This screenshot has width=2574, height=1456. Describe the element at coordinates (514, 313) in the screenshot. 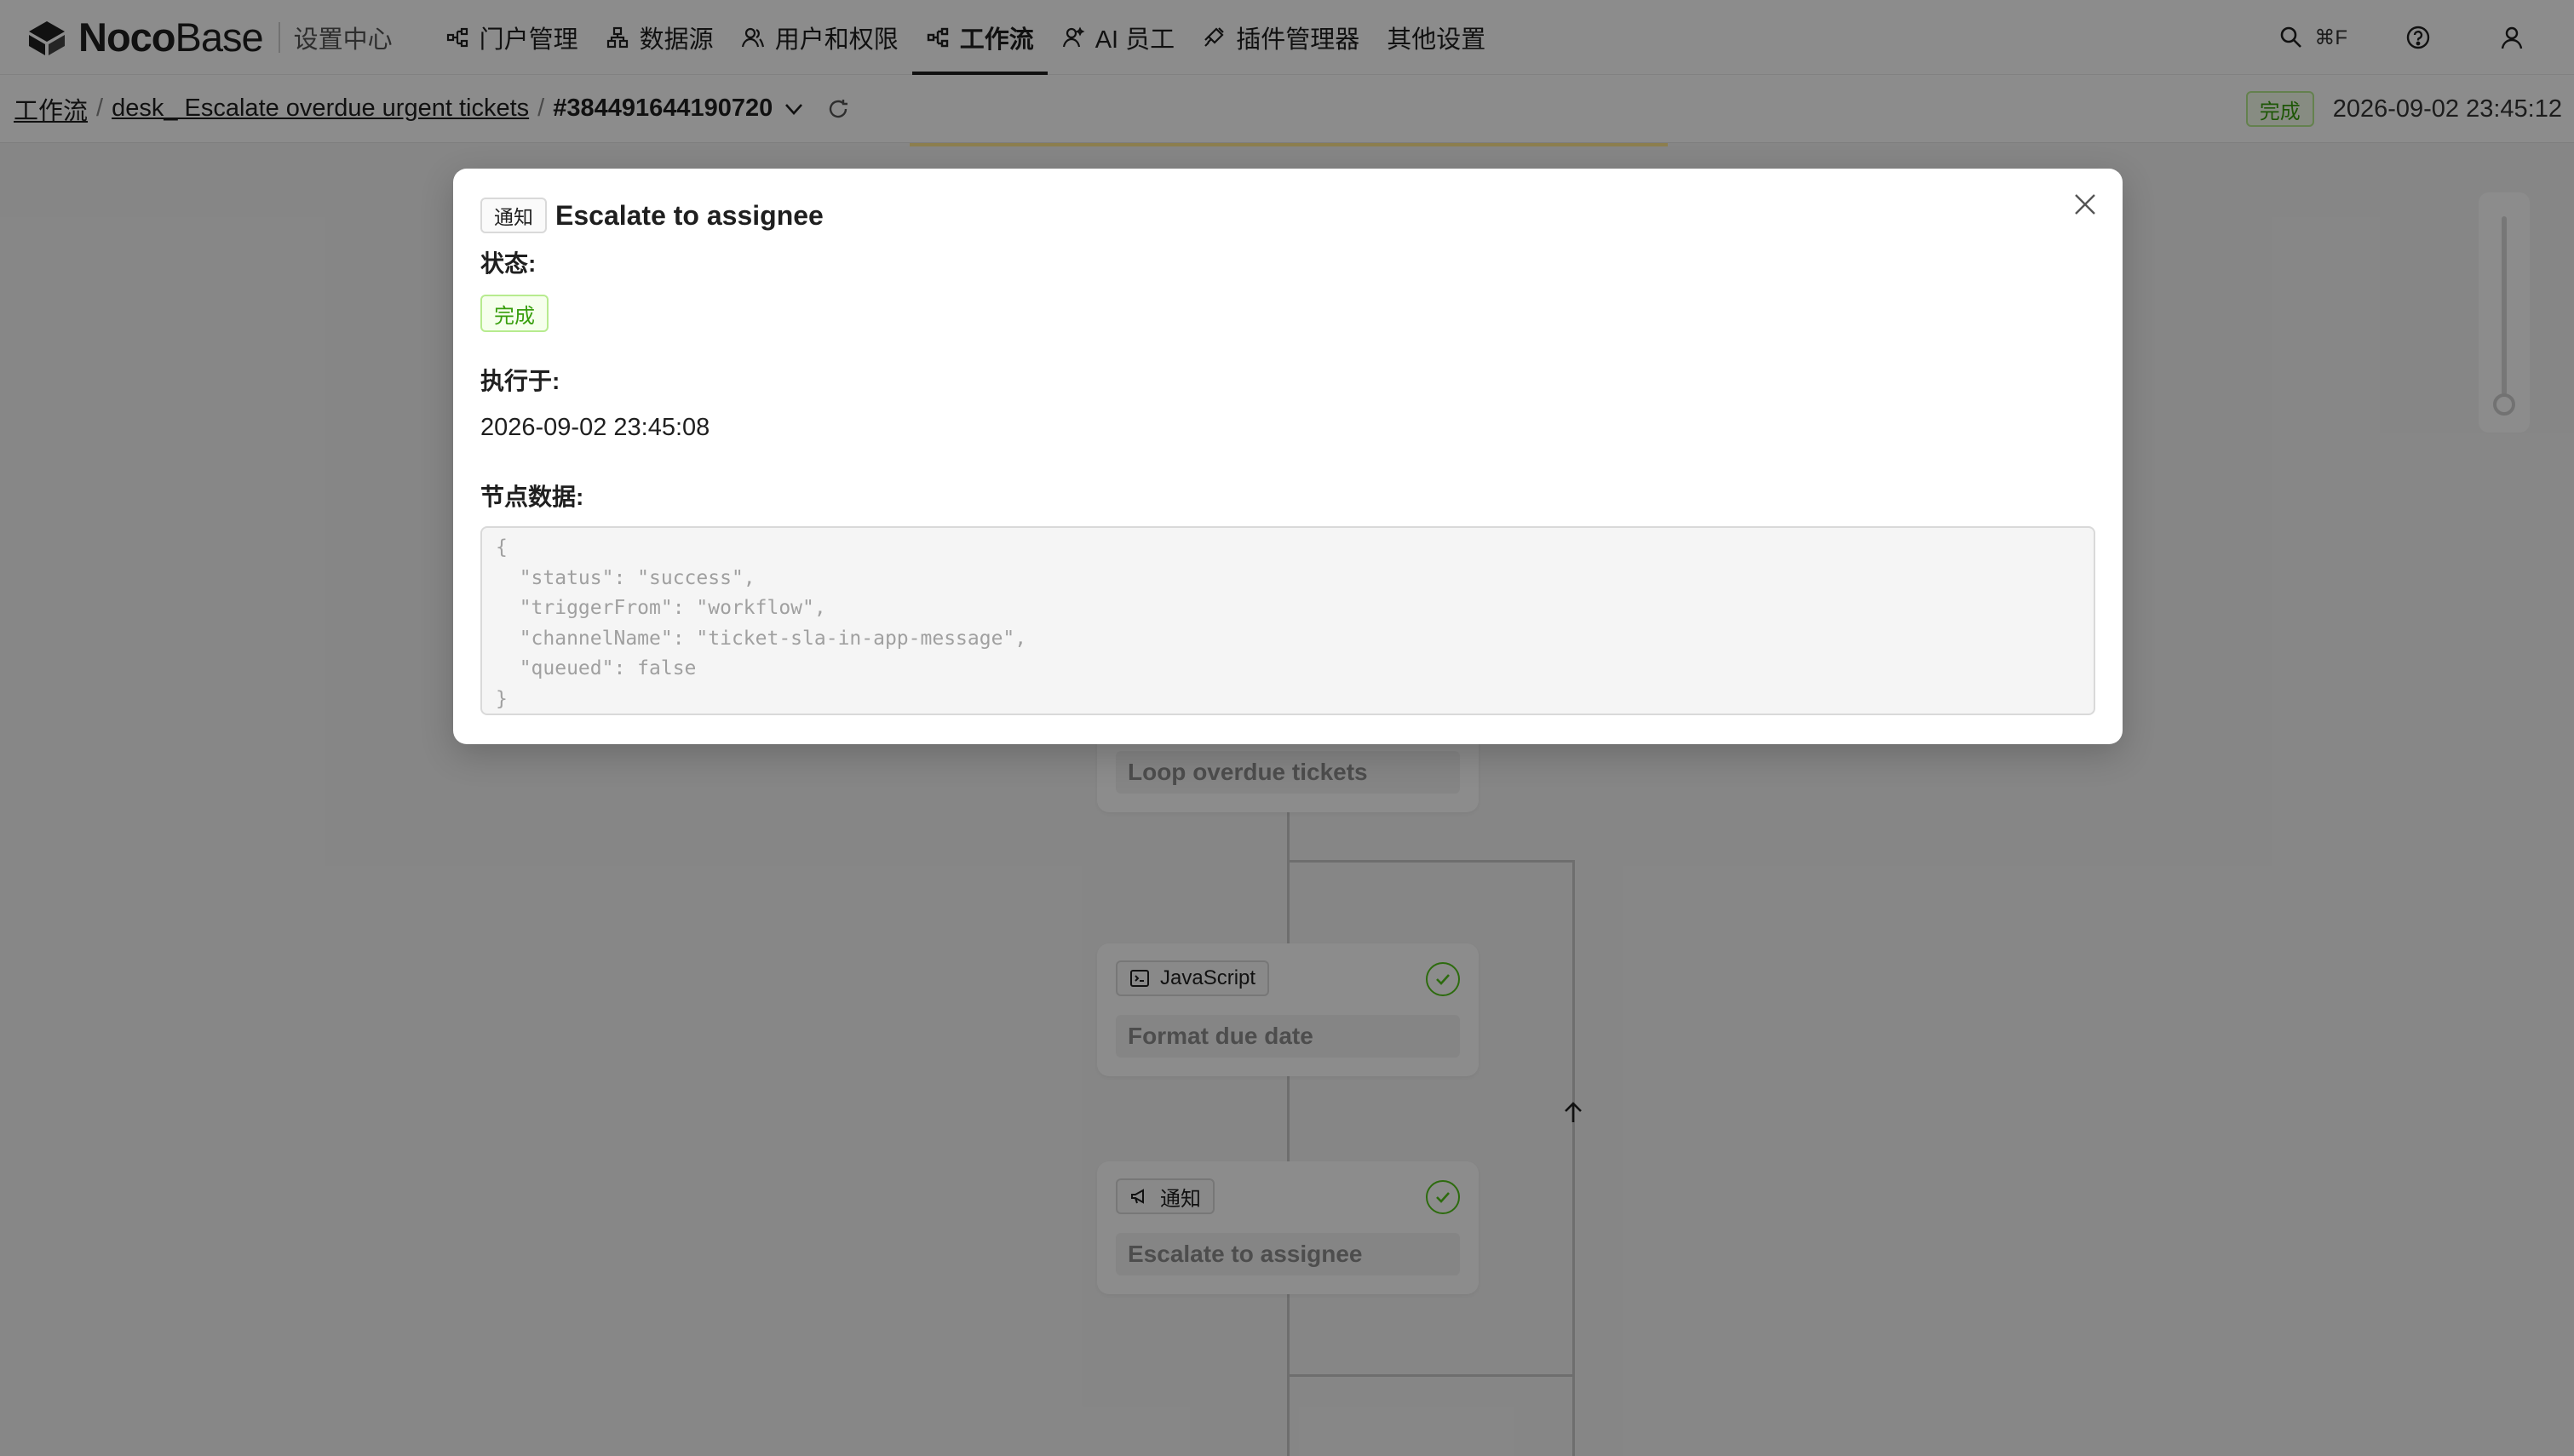

I see `status-badge: 完成` at that location.